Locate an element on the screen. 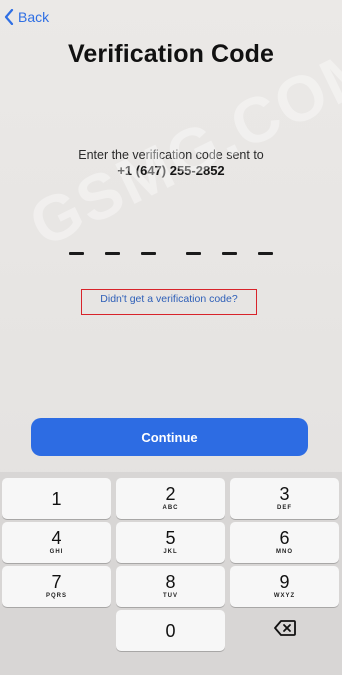 Image resolution: width=342 pixels, height=675 pixels. key-3: 3 DEF is located at coordinates (284, 498).